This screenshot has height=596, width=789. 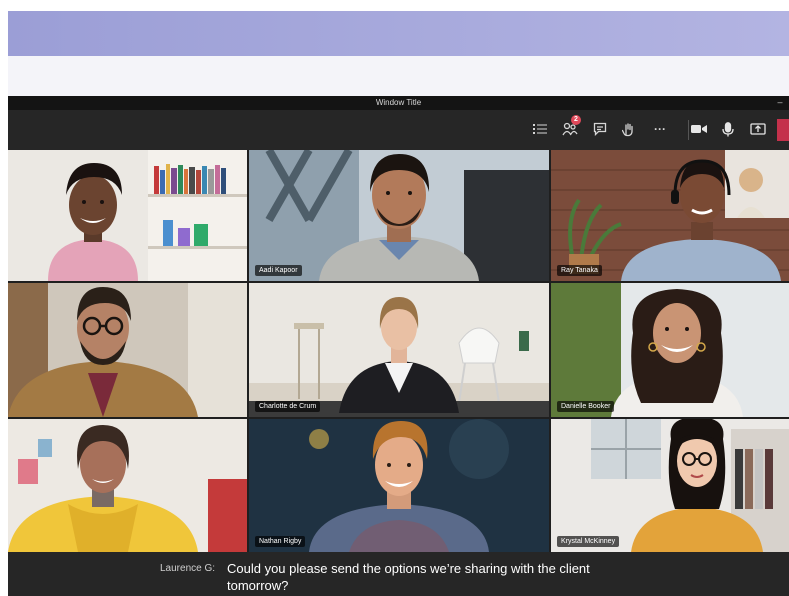 I want to click on people-badge: 2, so click(x=576, y=120).